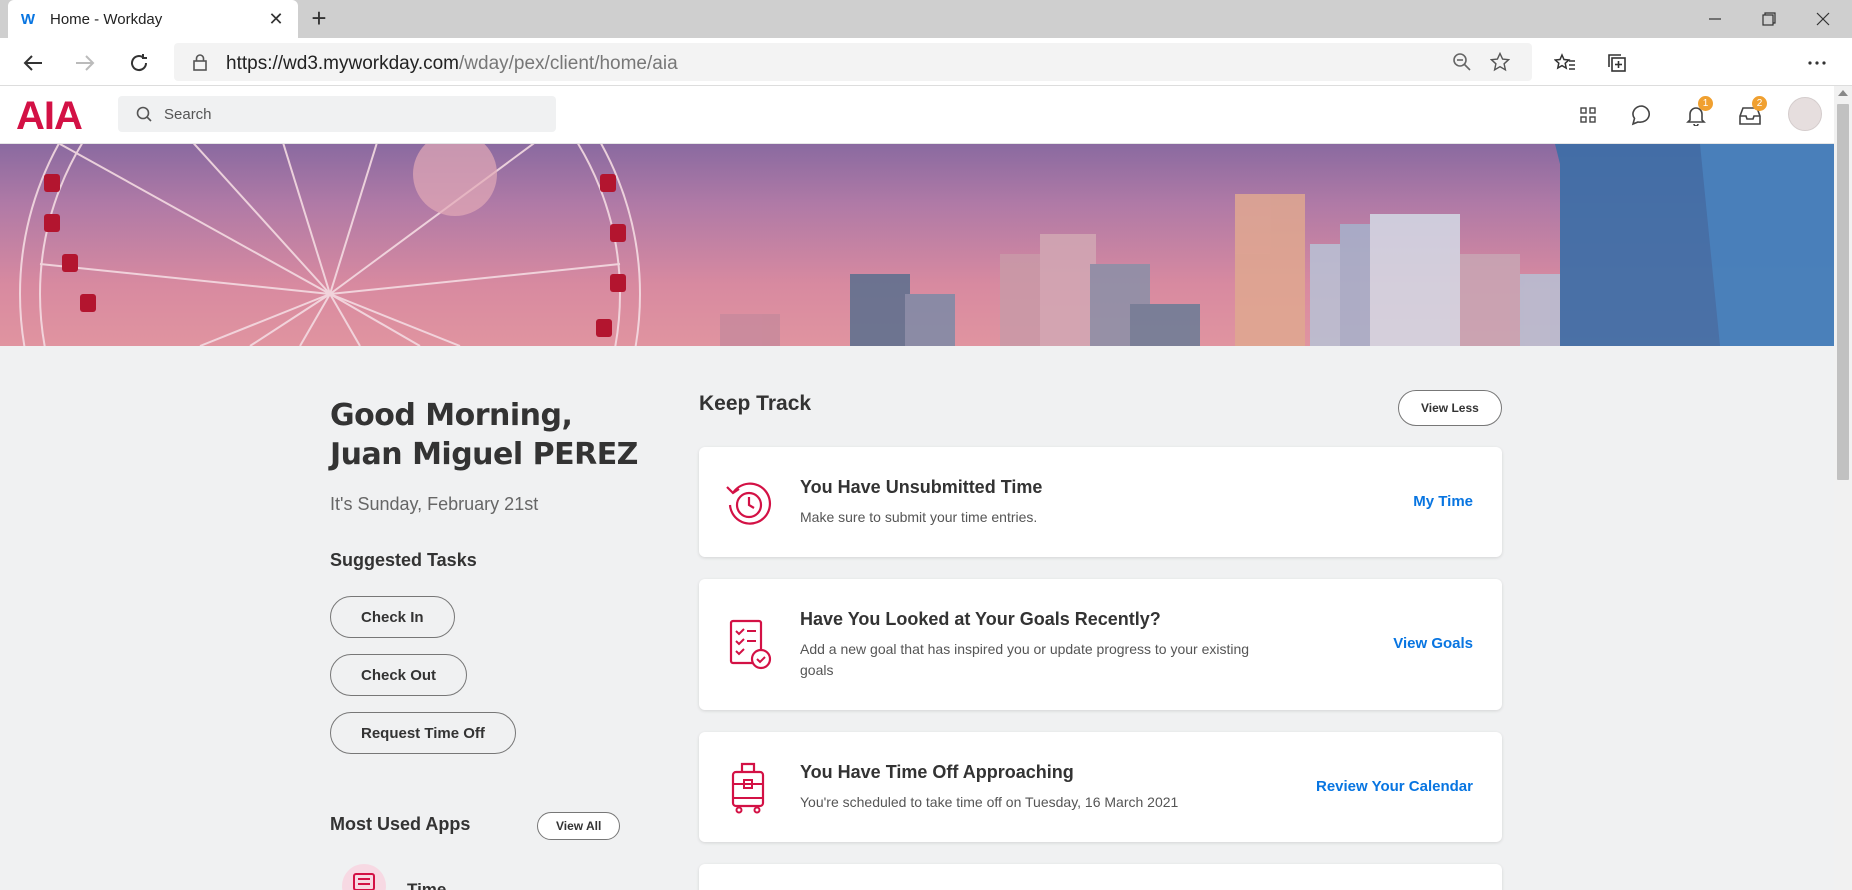 This screenshot has width=1852, height=890. I want to click on back-button, so click(33, 63).